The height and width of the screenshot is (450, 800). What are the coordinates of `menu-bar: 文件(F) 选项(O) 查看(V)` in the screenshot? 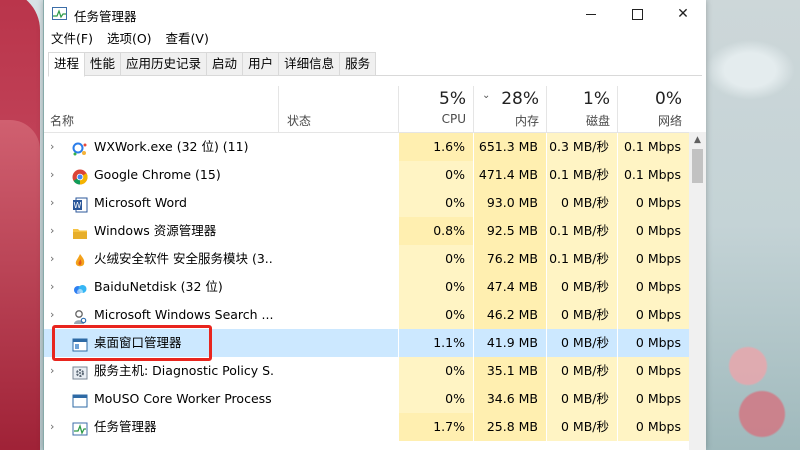 It's located at (130, 39).